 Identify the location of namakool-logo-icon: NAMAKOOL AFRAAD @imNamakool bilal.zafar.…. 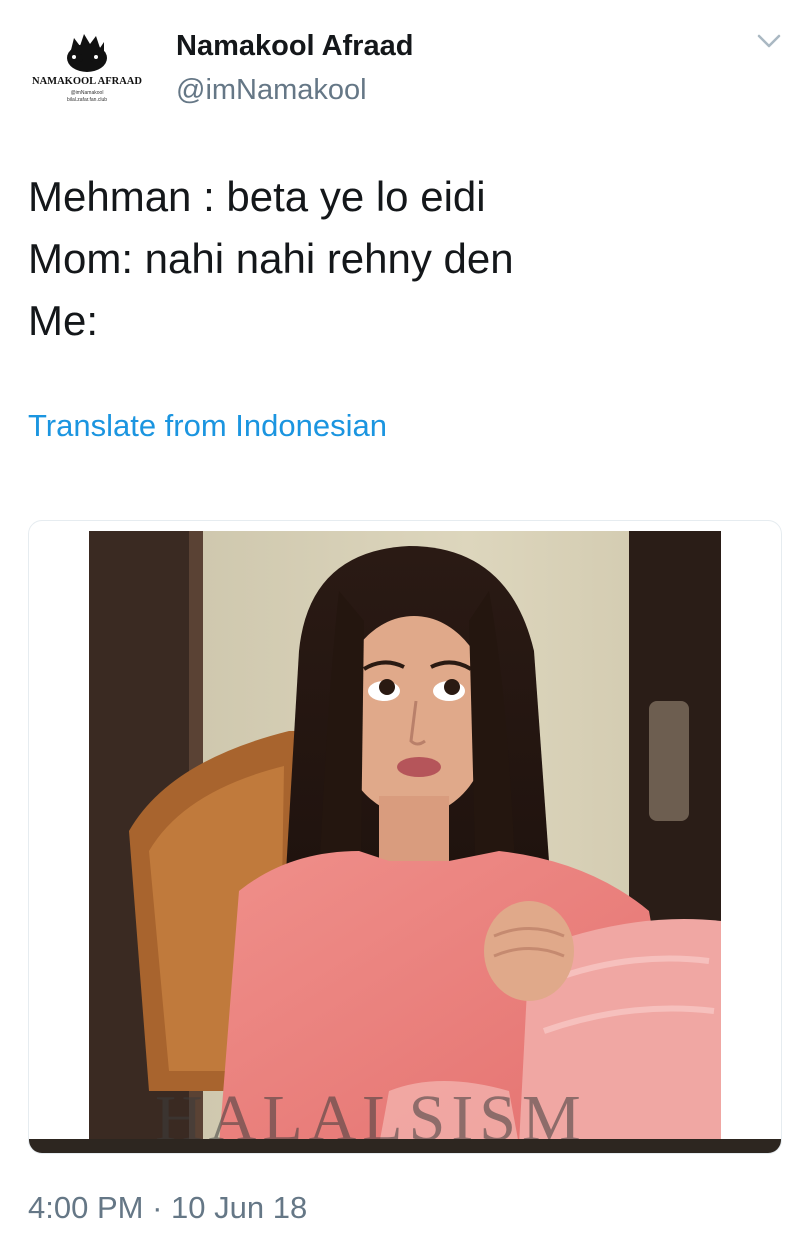
(87, 68).